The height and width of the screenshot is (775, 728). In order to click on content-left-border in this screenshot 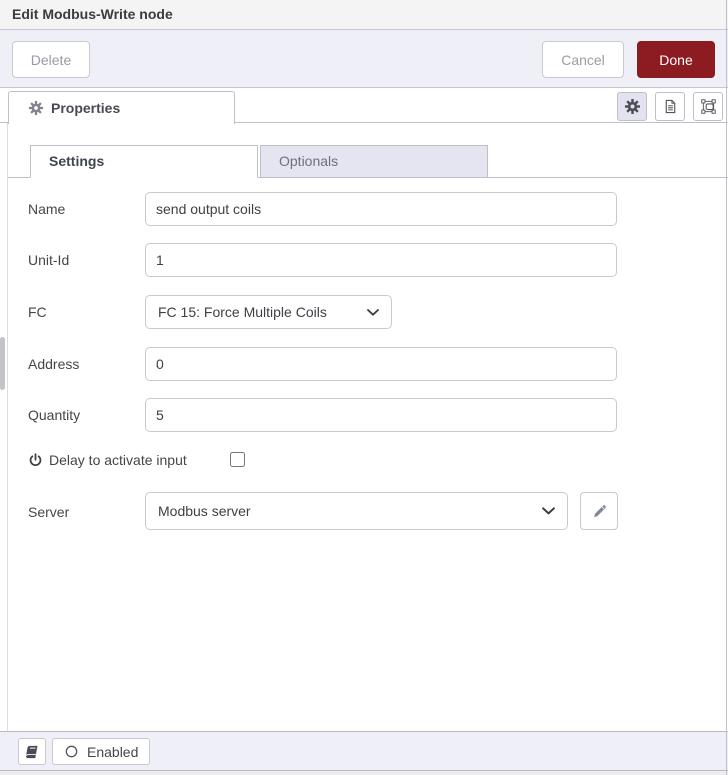, I will do `click(7, 427)`.